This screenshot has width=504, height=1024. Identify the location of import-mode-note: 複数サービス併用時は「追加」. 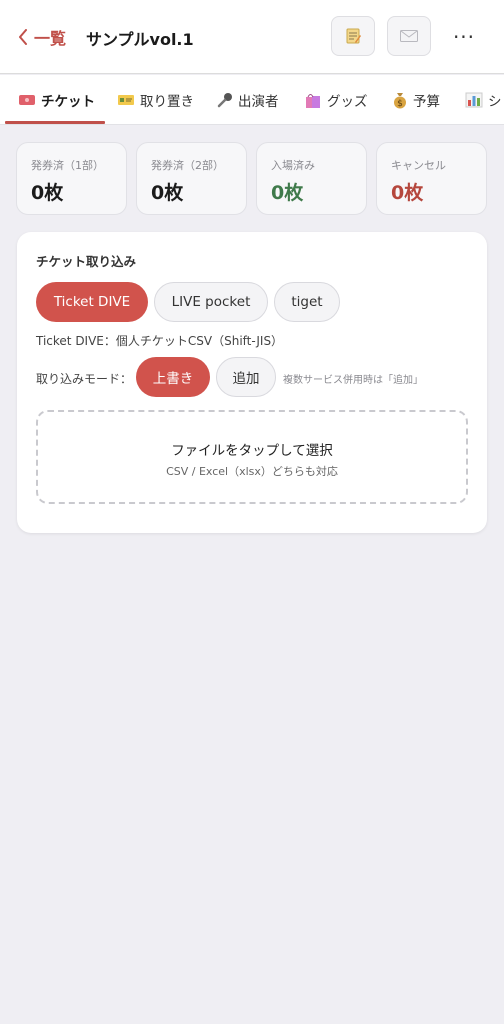
(353, 380).